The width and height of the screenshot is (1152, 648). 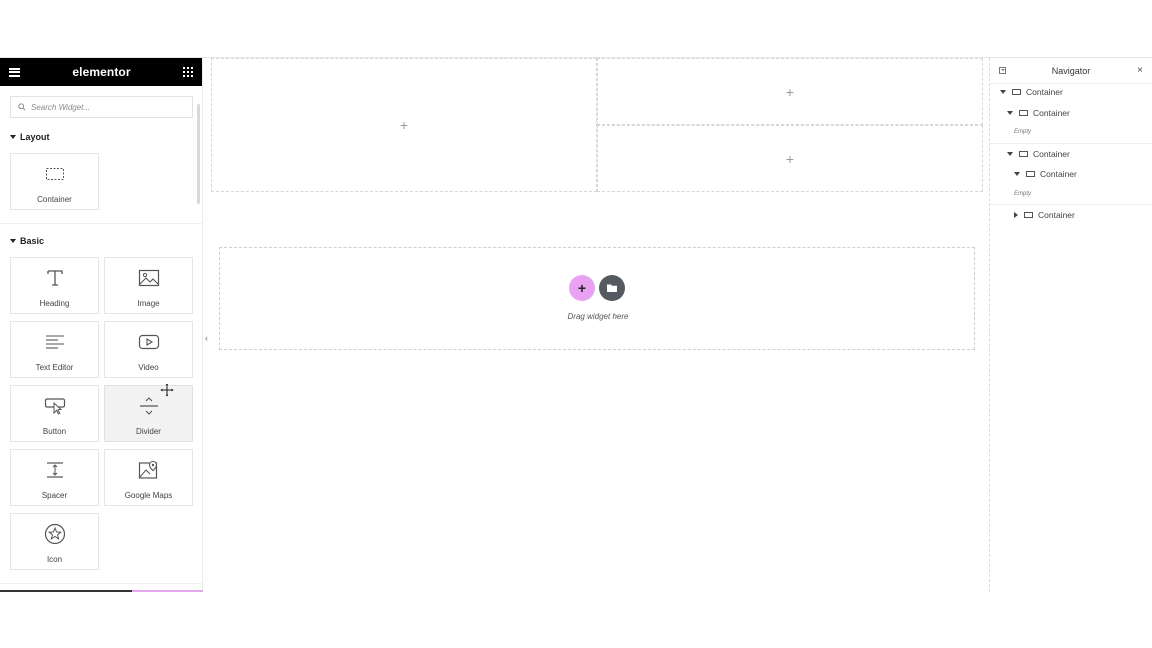 What do you see at coordinates (55, 342) in the screenshot?
I see `text-editor-icon` at bounding box center [55, 342].